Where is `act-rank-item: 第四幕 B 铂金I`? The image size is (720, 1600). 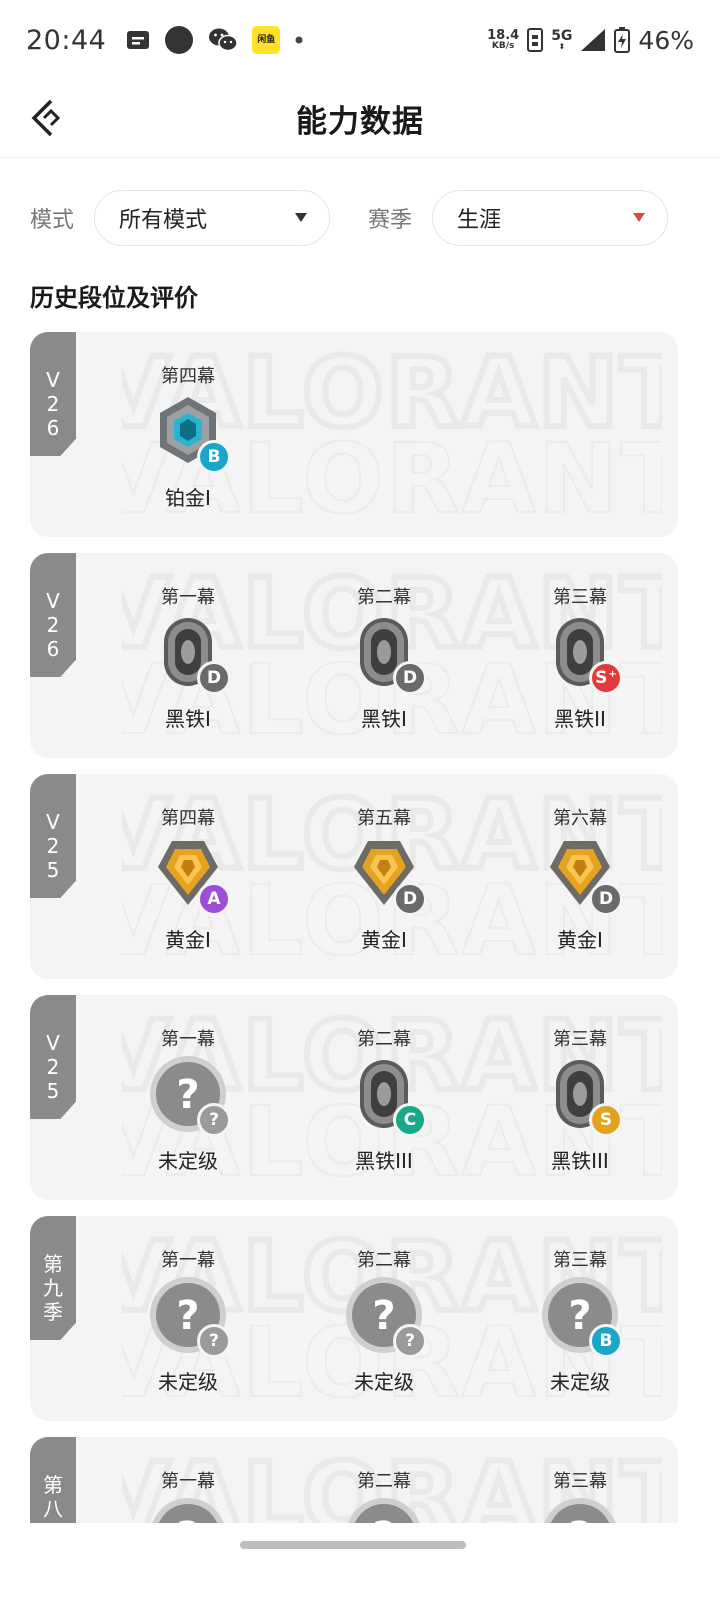 act-rank-item: 第四幕 B 铂金I is located at coordinates (188, 434).